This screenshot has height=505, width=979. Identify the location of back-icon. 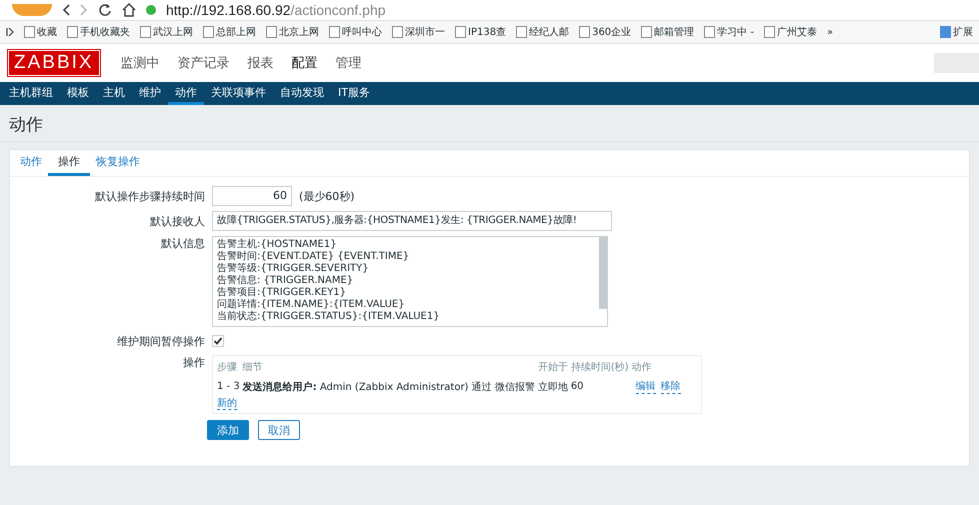
(66, 10).